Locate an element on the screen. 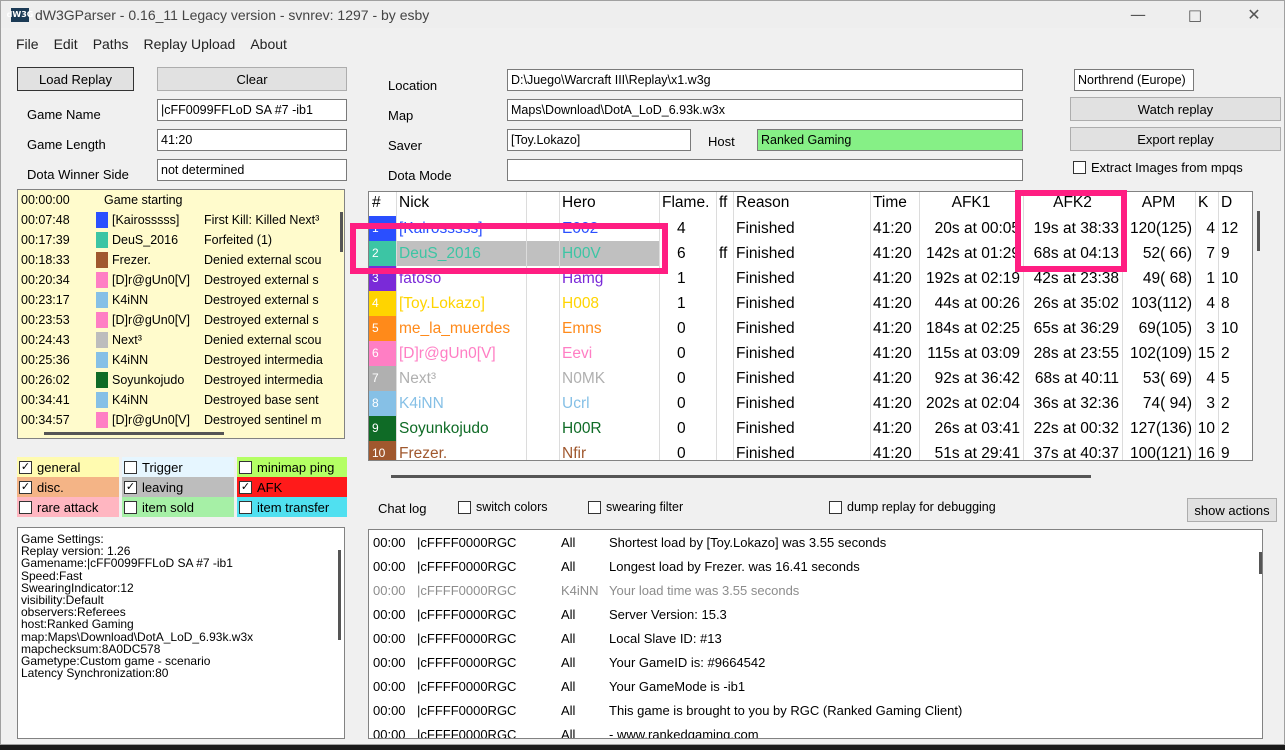  event-row: 00:26:02 Soyunkojudo Destroyed intermedia is located at coordinates (181, 380).